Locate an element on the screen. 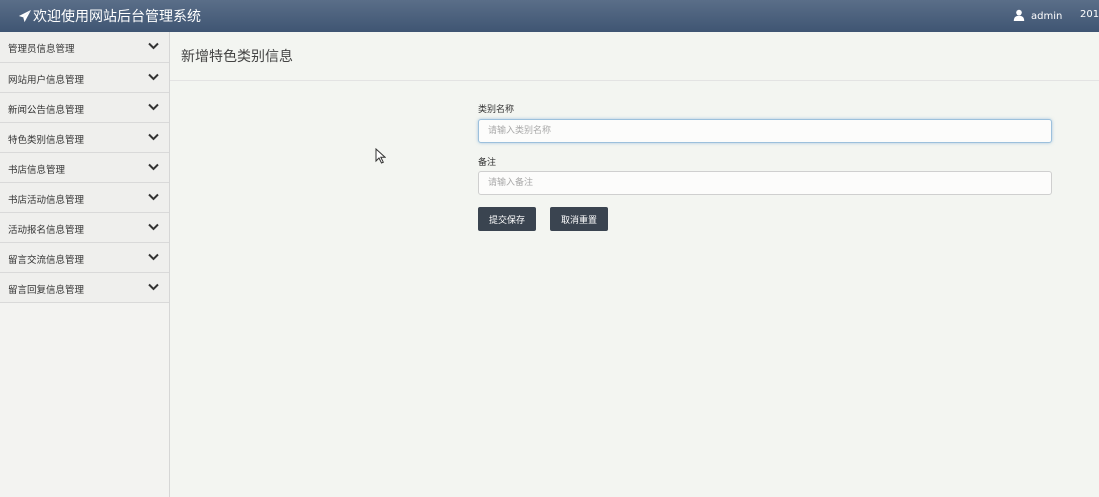 This screenshot has width=1099, height=497. app-title: 欢迎使用网站后台管理系统 is located at coordinates (117, 17).